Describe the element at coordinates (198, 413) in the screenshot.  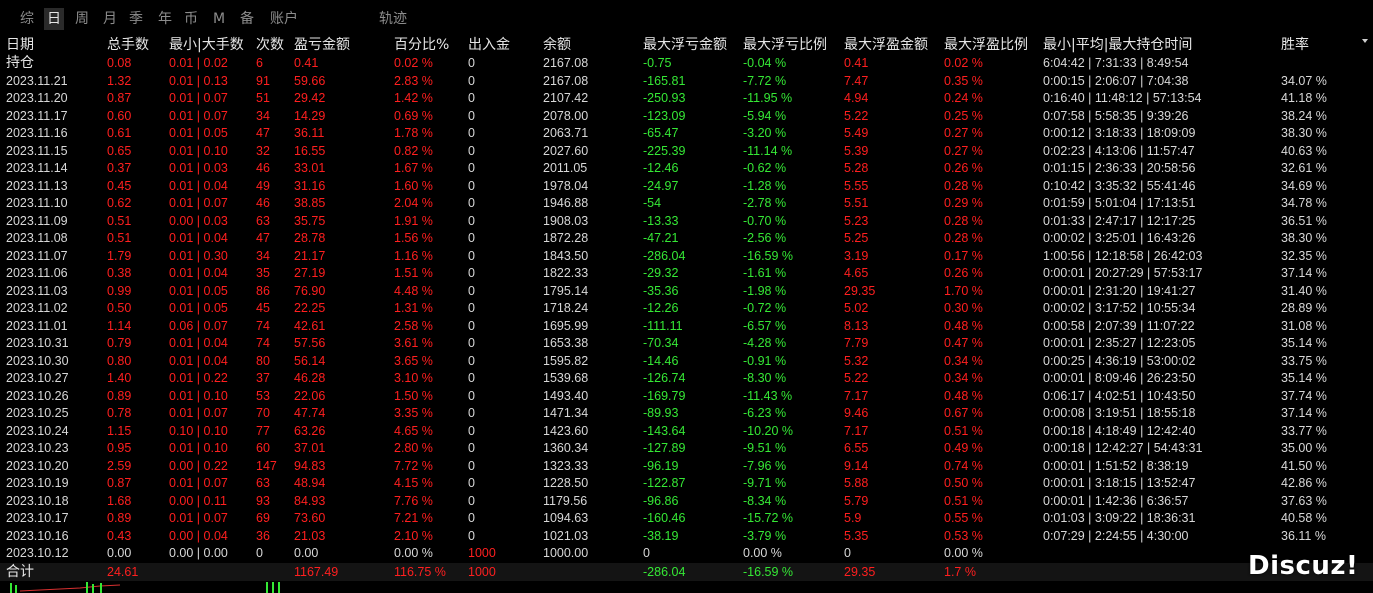
I see `cell-min-max-lots: 0.01 | 0.07` at that location.